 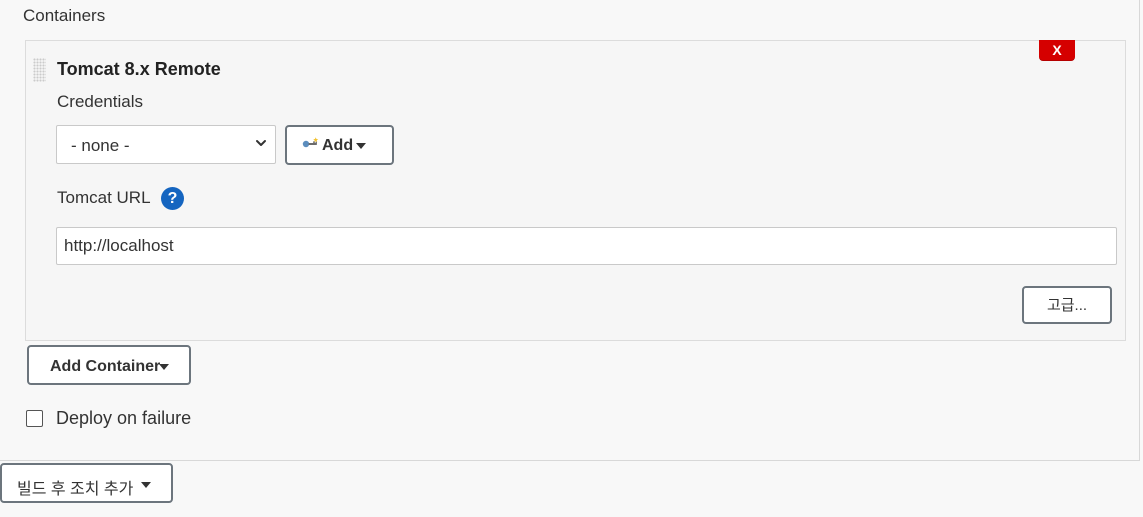 What do you see at coordinates (586, 246) in the screenshot?
I see `tomcat-url-input` at bounding box center [586, 246].